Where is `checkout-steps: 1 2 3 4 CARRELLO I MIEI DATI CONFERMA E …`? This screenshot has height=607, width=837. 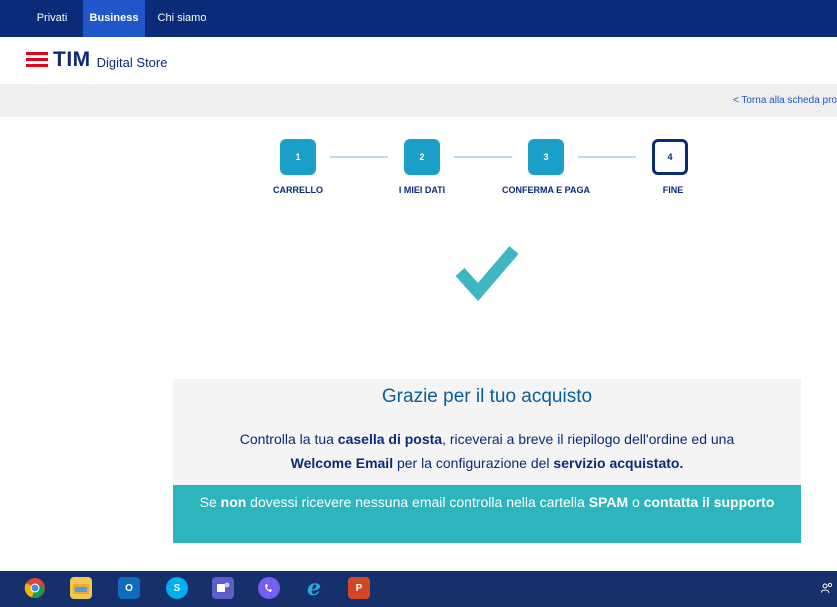 checkout-steps: 1 2 3 4 CARRELLO I MIEI DATI CONFERMA E … is located at coordinates (418, 165).